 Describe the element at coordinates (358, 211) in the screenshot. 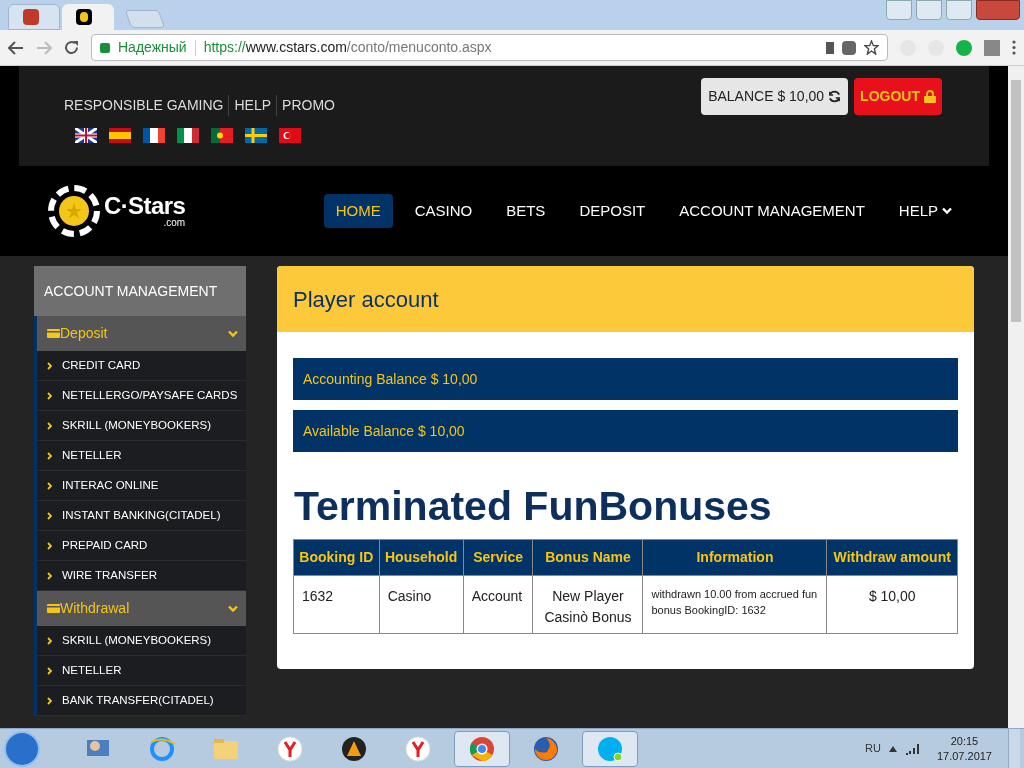

I see `nav-link: HOME` at that location.